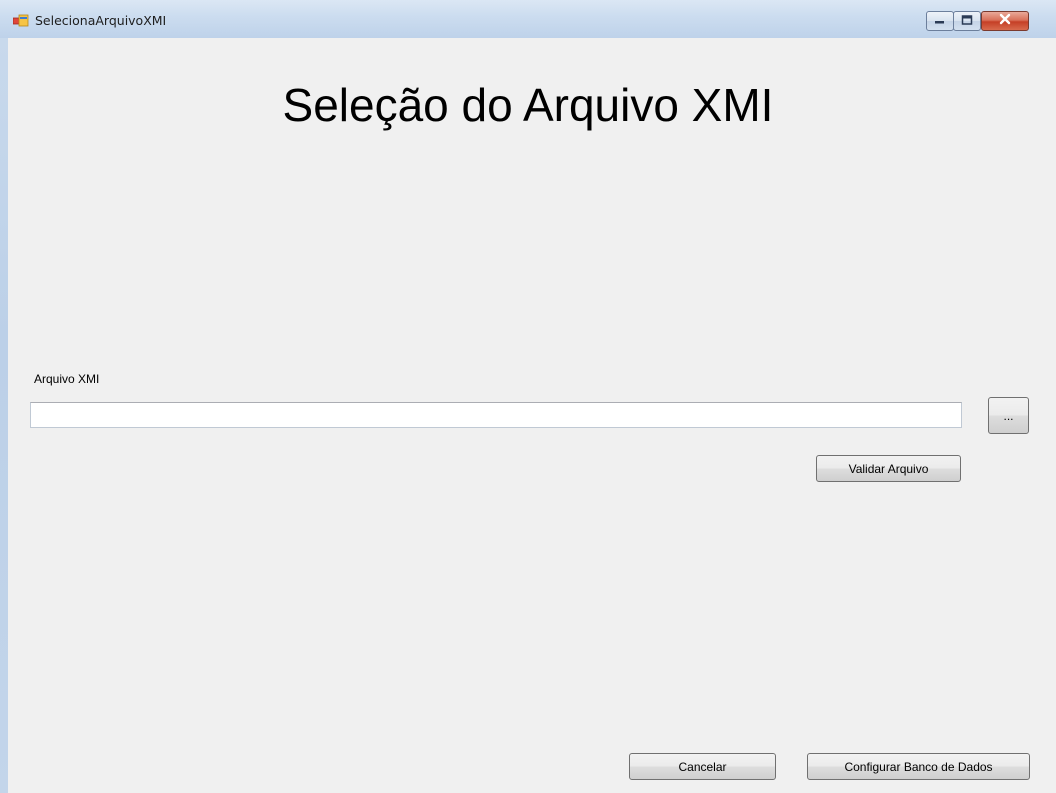  I want to click on maximize-icon, so click(967, 21).